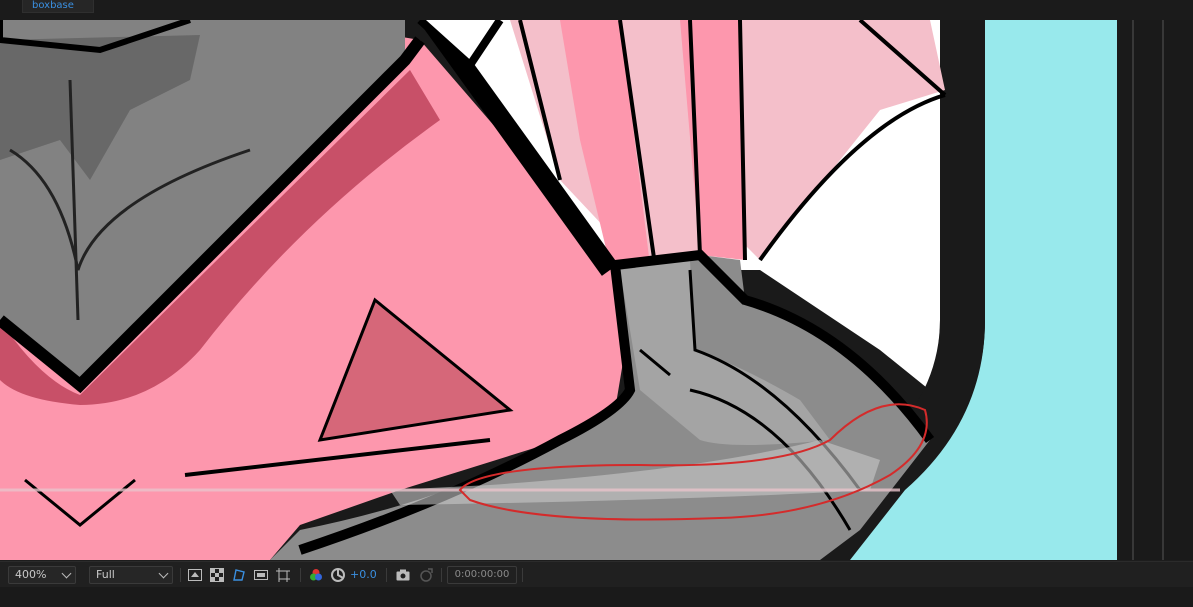  I want to click on status-bar, so click(596, 597).